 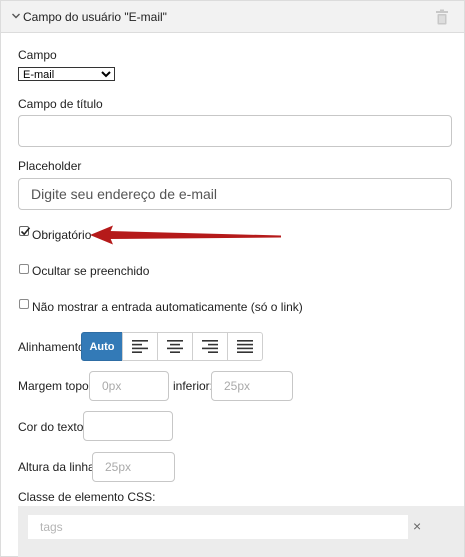 I want to click on align-left-icon, so click(x=140, y=346).